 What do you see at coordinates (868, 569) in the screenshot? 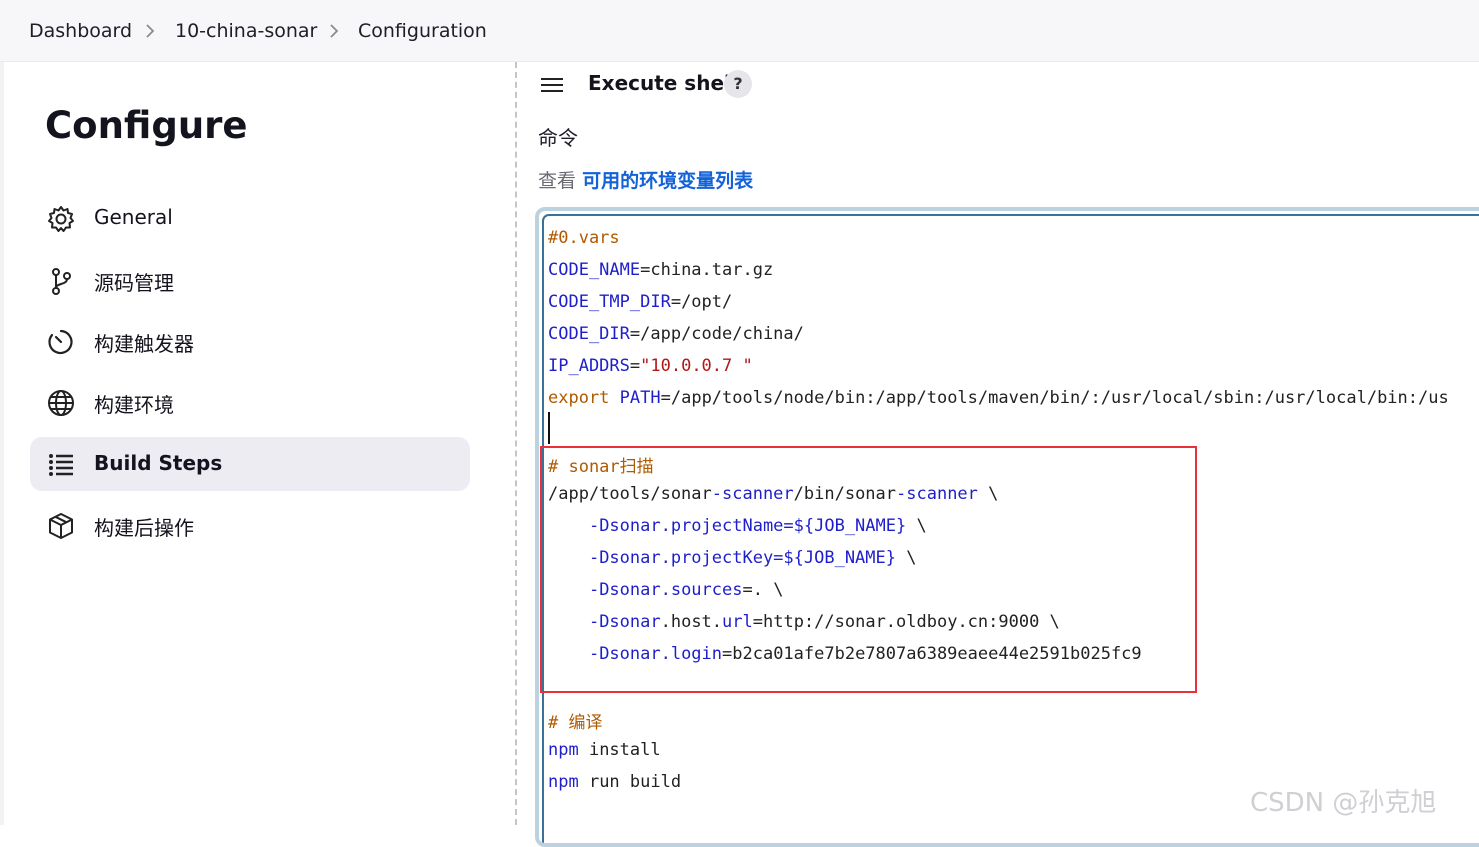
I see `highlight-box` at bounding box center [868, 569].